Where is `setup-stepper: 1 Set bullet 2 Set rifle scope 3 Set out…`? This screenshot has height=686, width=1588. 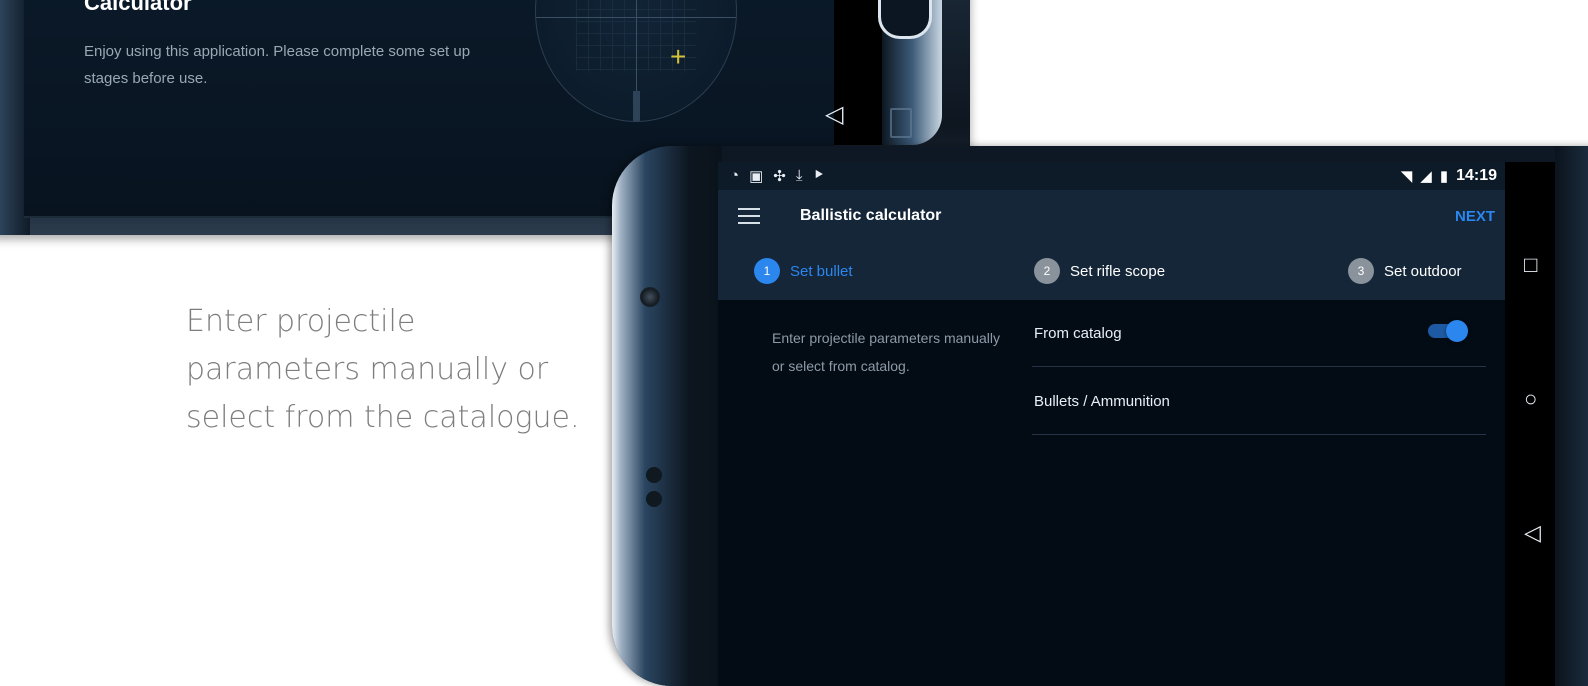 setup-stepper: 1 Set bullet 2 Set rifle scope 3 Set out… is located at coordinates (1111, 272).